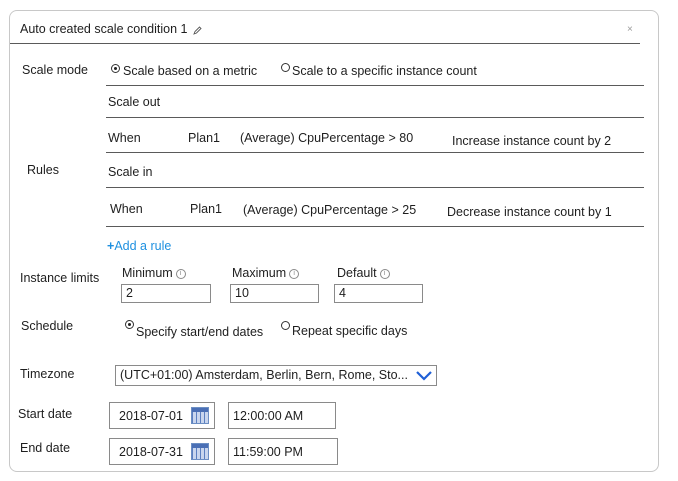 This screenshot has height=481, width=678. I want to click on rule-action: Decrease instance count by 1, so click(529, 212).